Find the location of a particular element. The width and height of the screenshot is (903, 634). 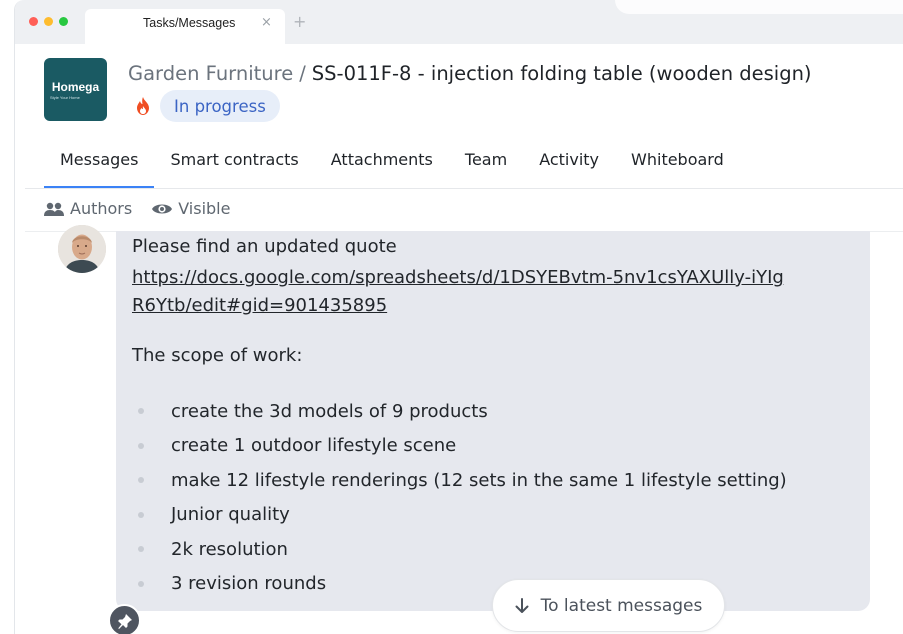

pin-icon is located at coordinates (124, 621).